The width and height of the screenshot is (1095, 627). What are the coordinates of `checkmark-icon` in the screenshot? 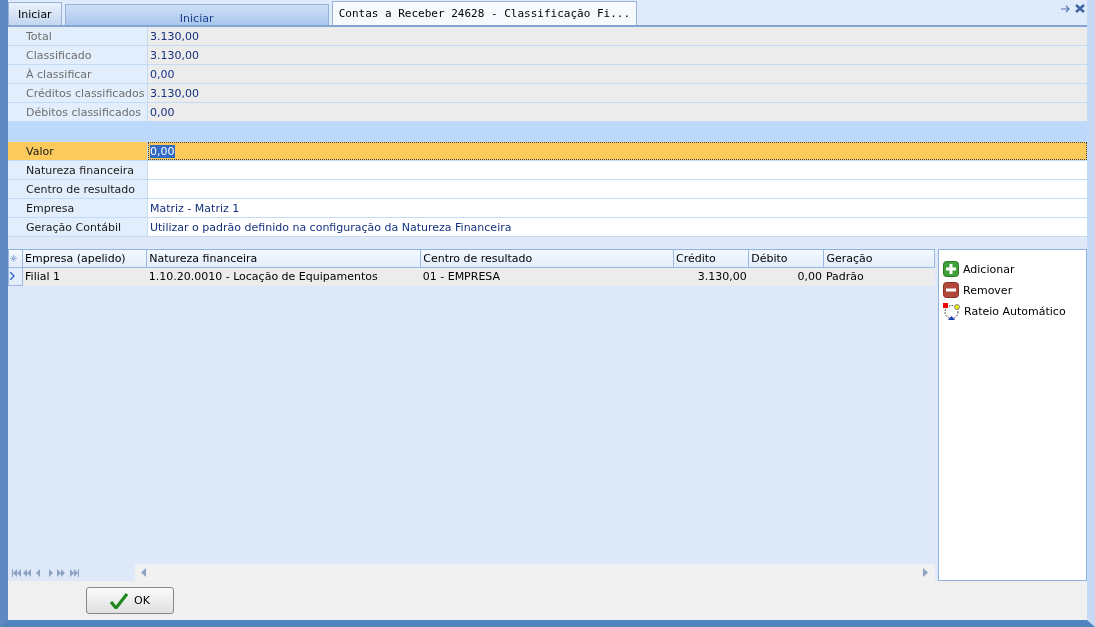 It's located at (119, 600).